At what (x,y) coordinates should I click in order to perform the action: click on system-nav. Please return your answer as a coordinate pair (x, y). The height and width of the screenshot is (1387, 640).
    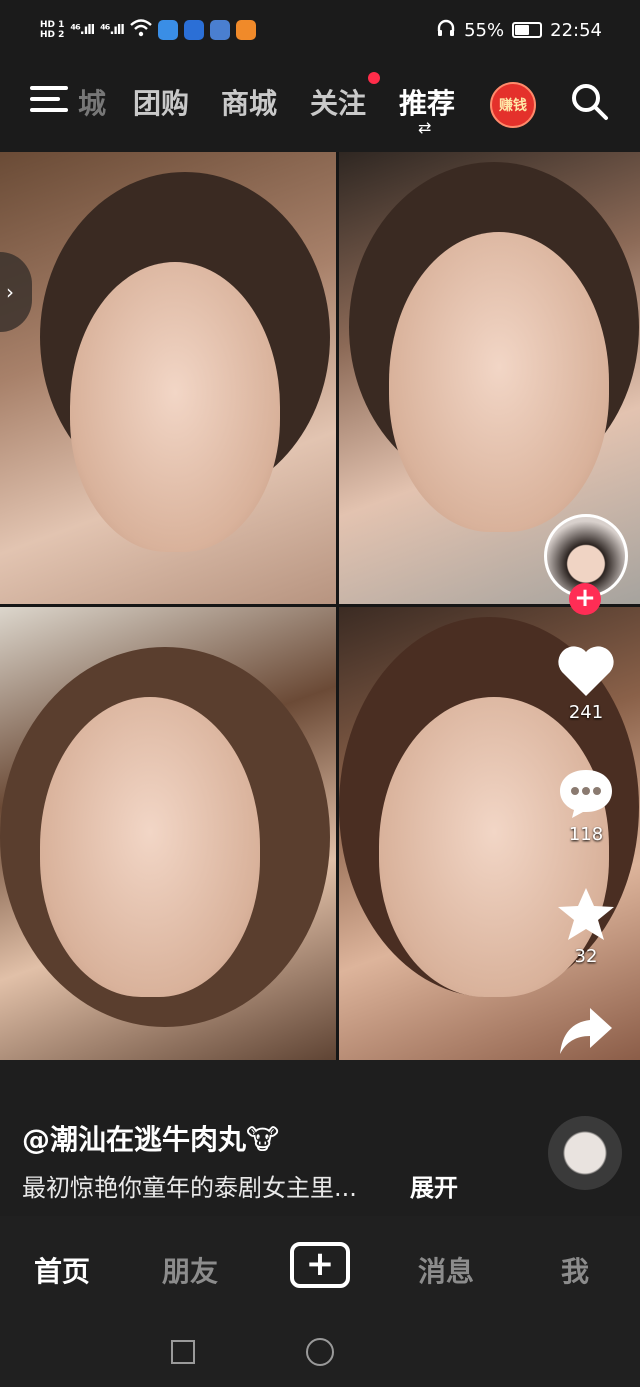
    Looking at the image, I should click on (320, 1351).